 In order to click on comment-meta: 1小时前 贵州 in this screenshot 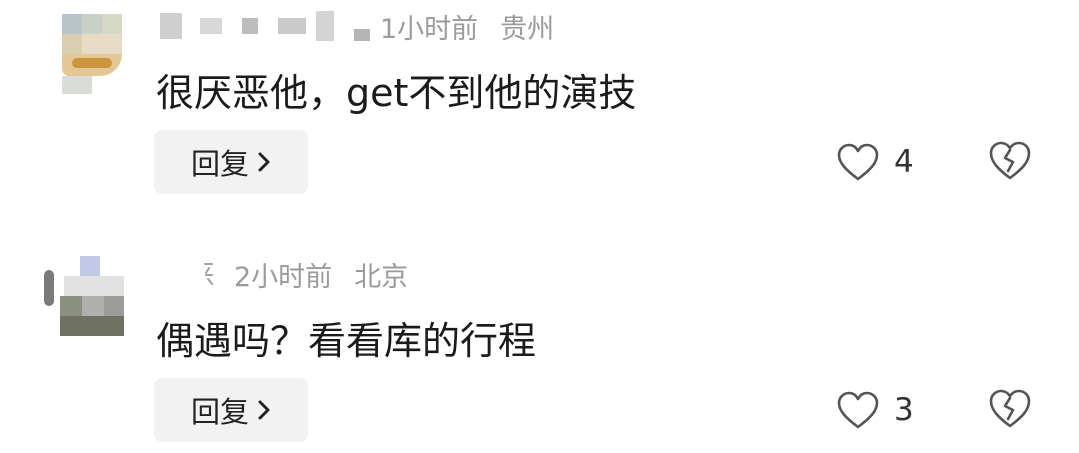, I will do `click(357, 26)`.